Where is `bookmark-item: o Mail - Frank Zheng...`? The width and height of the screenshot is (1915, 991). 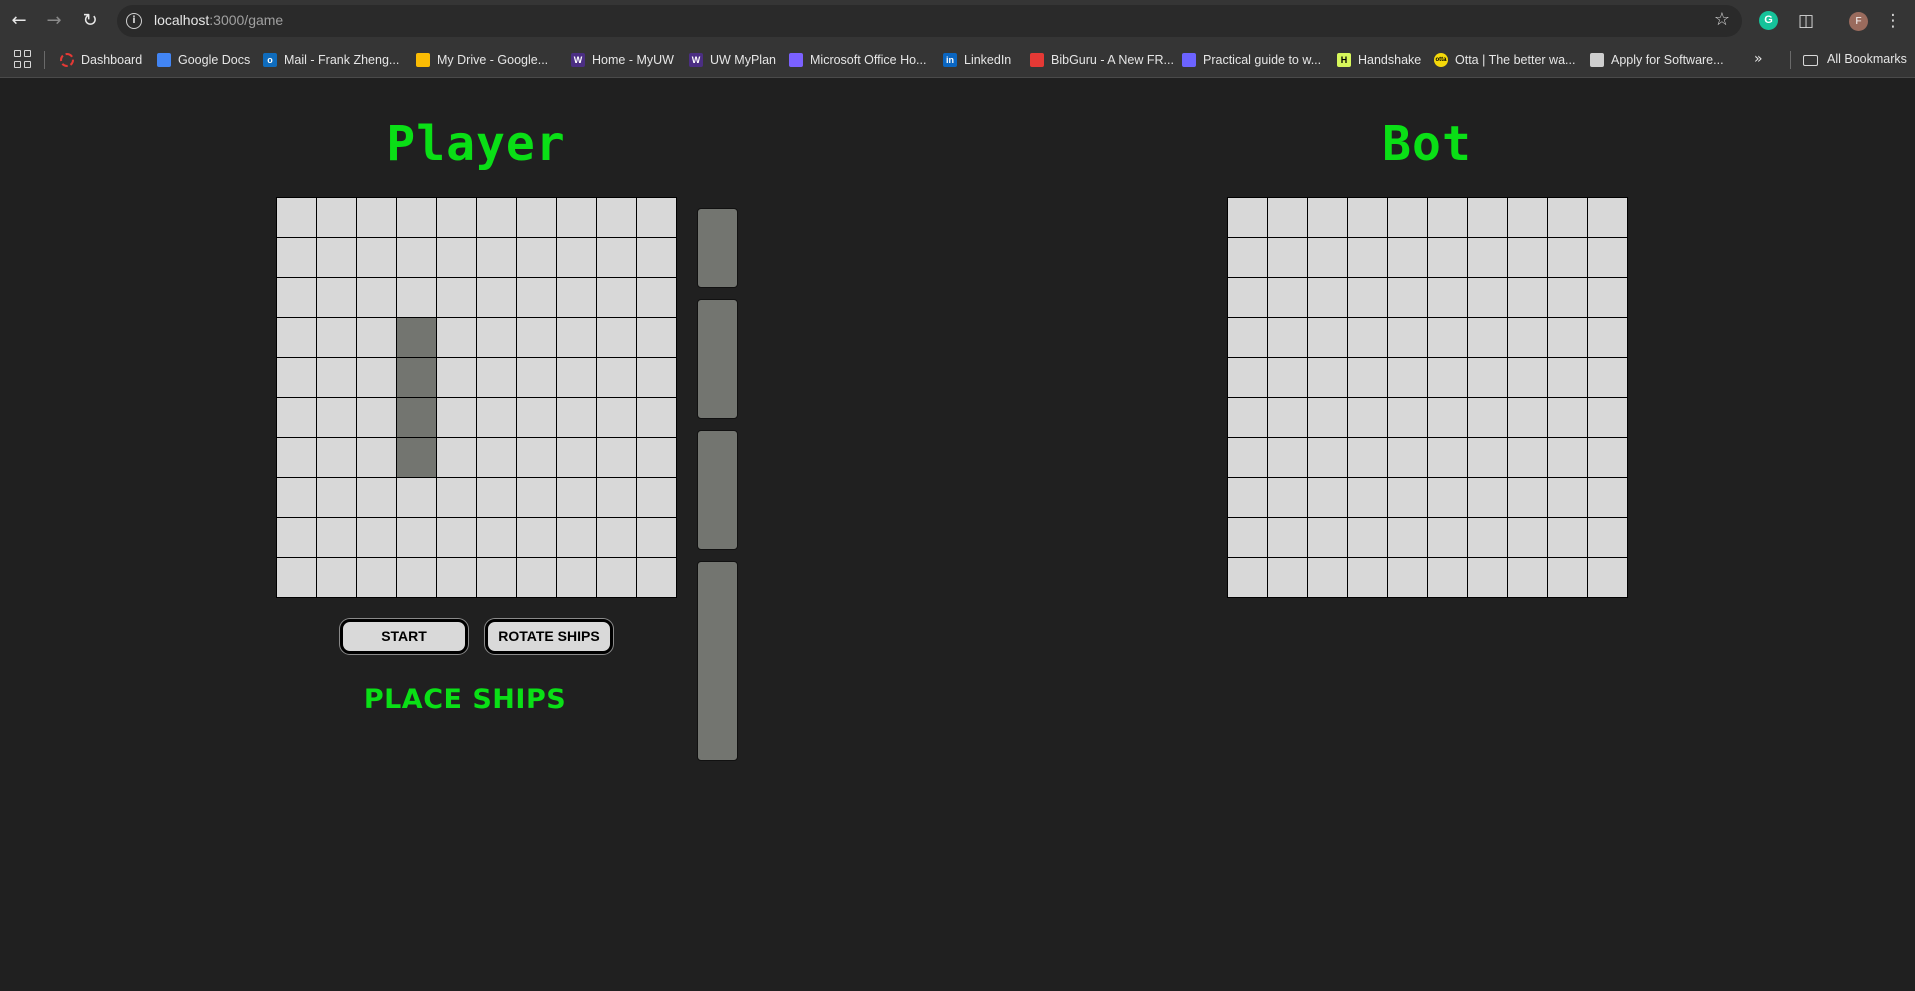
bookmark-item: o Mail - Frank Zheng... is located at coordinates (331, 60).